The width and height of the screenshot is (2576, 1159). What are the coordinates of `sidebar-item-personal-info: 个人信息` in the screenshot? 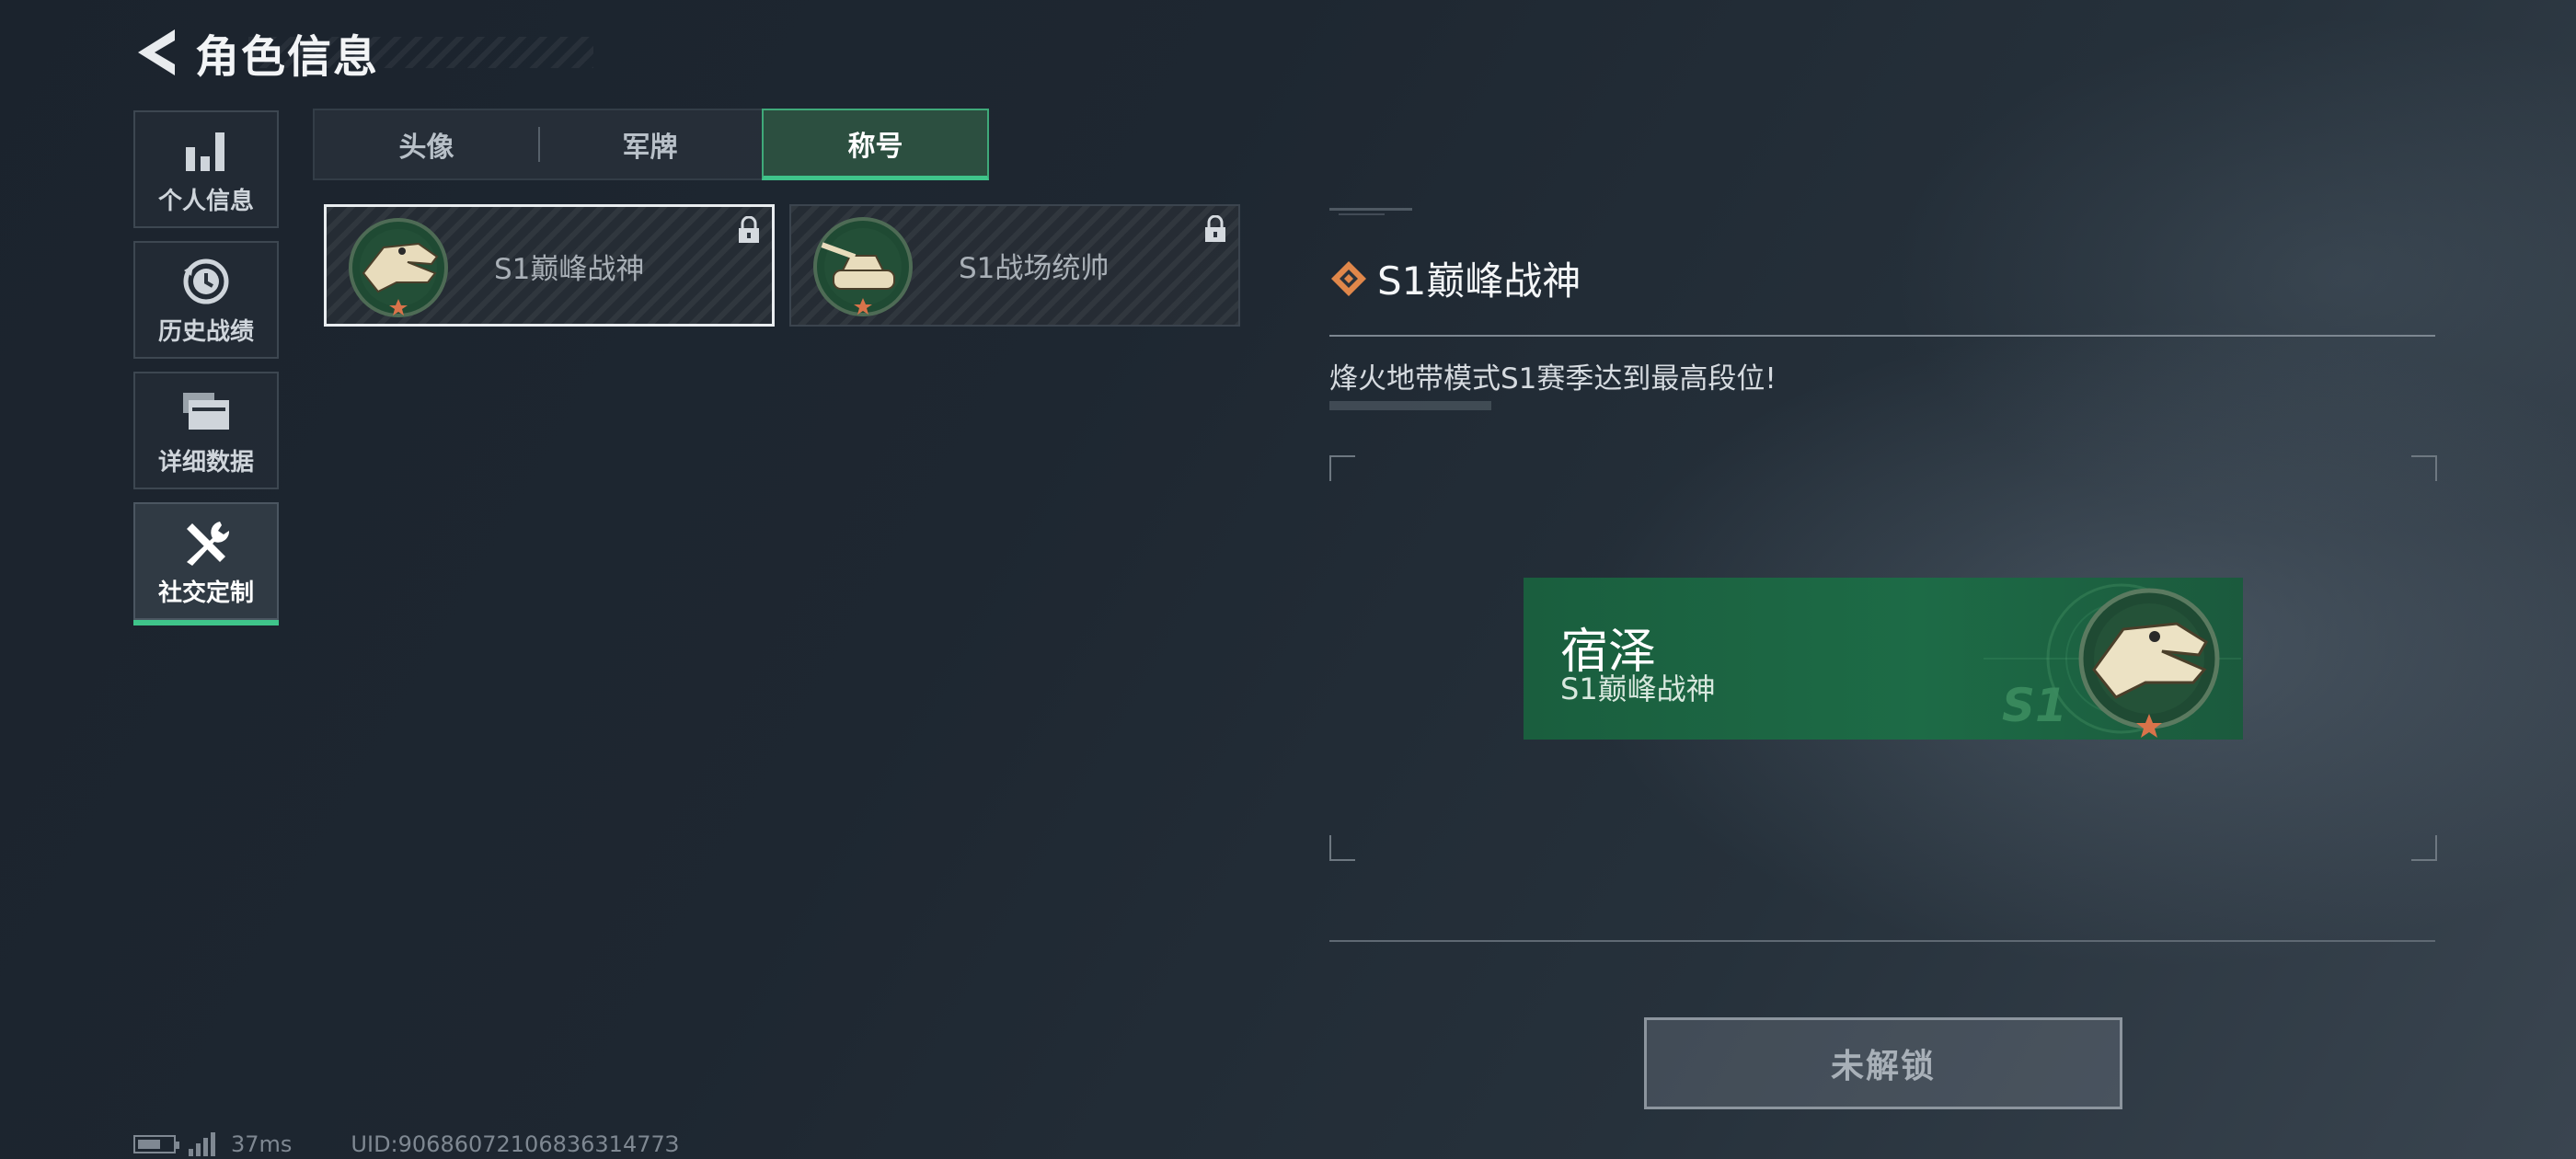 It's located at (206, 169).